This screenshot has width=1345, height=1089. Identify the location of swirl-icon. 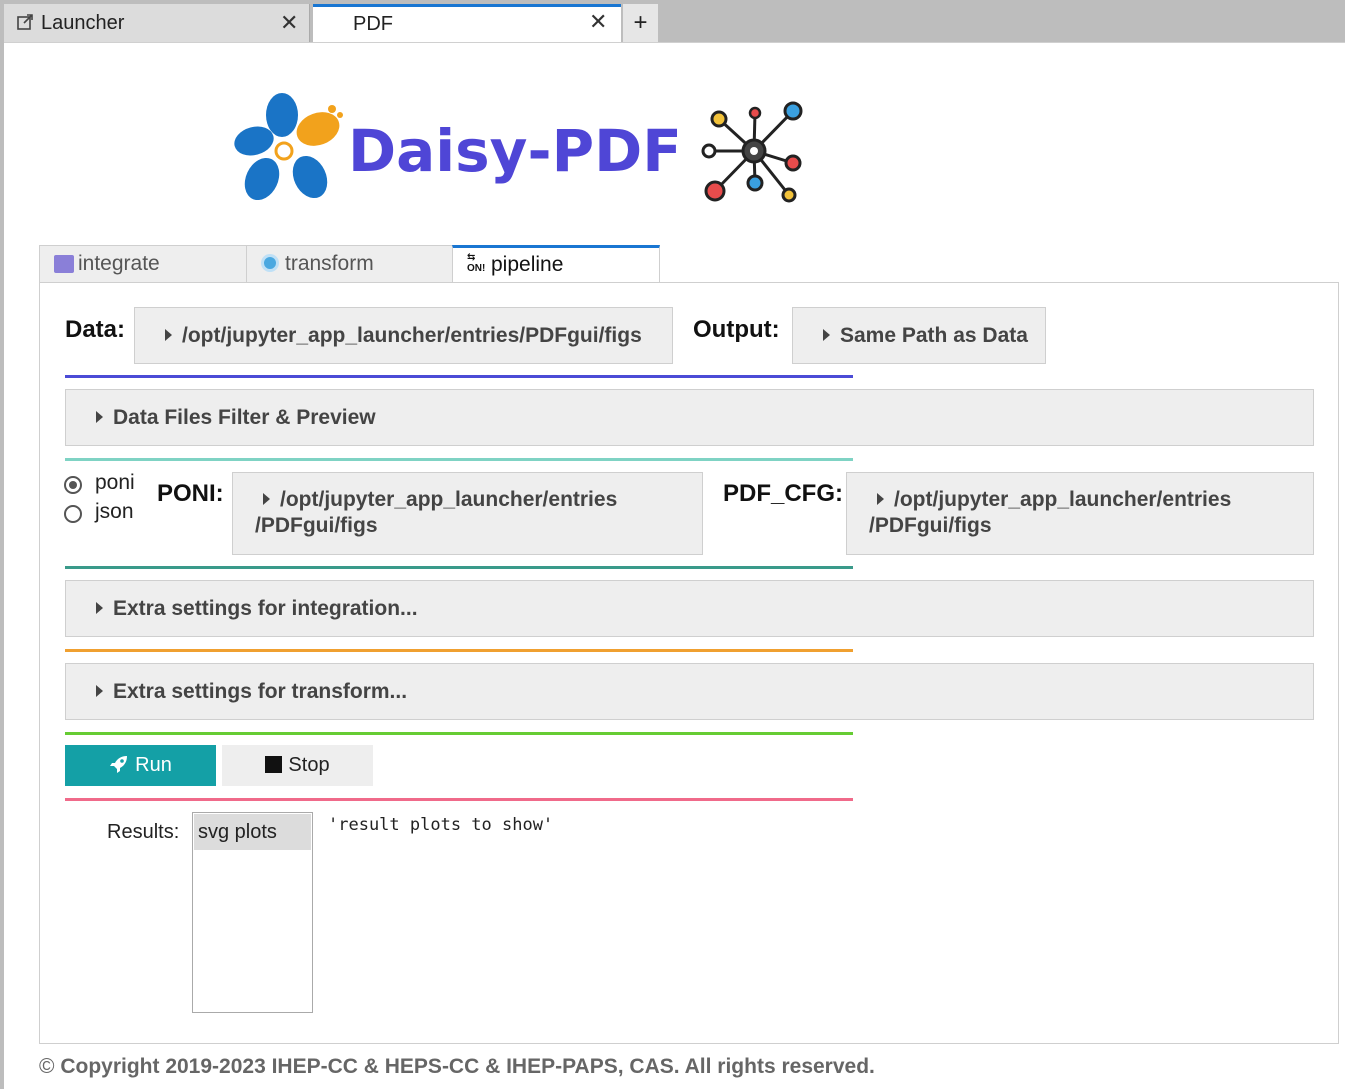
(270, 263).